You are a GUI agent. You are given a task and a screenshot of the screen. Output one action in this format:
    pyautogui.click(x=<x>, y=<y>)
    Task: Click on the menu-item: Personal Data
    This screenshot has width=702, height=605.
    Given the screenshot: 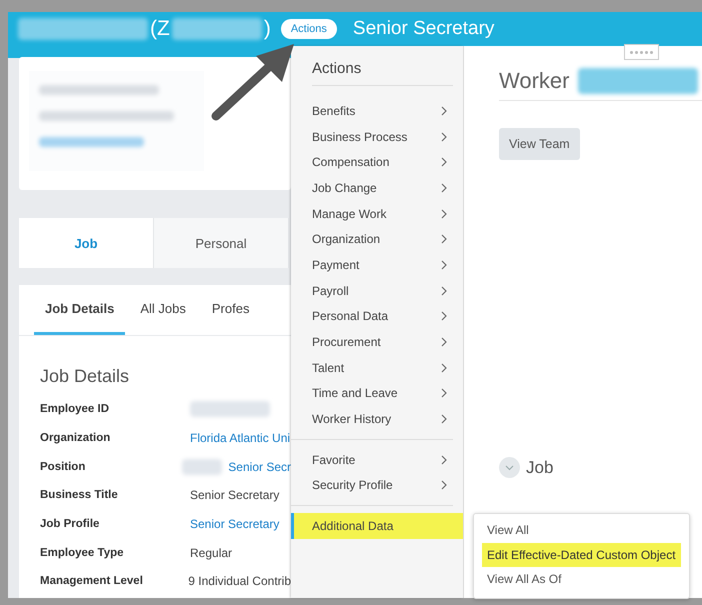 What is the action you would take?
    pyautogui.click(x=372, y=317)
    